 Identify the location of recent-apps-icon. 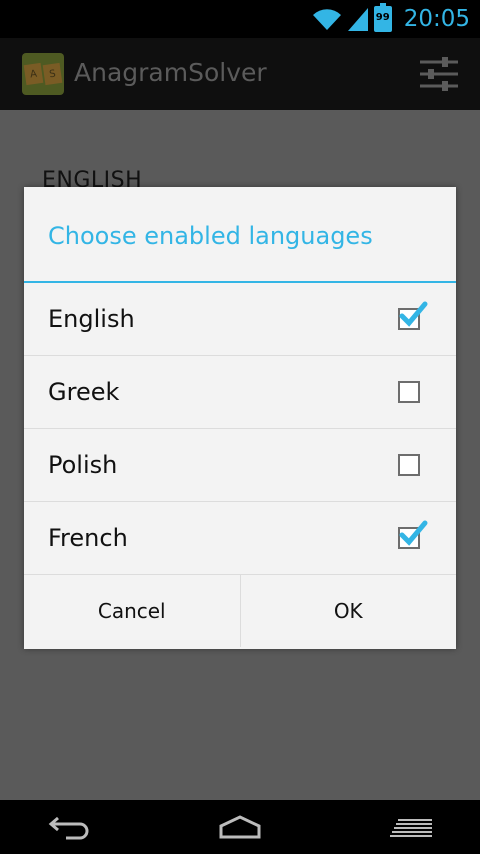
(412, 827).